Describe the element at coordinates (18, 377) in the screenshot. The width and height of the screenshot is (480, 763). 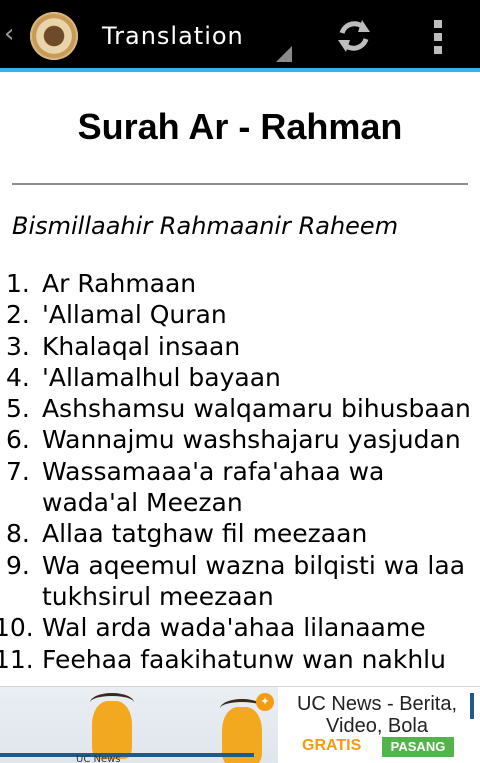
I see `verse-number: 4.` at that location.